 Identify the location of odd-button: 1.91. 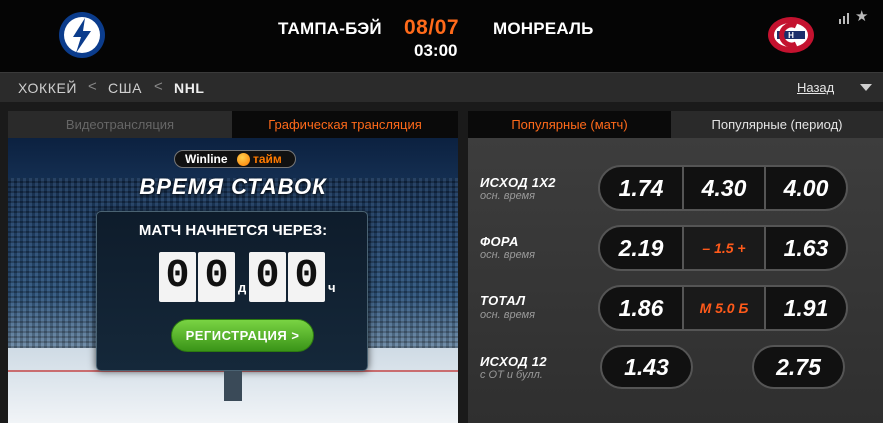
(806, 308).